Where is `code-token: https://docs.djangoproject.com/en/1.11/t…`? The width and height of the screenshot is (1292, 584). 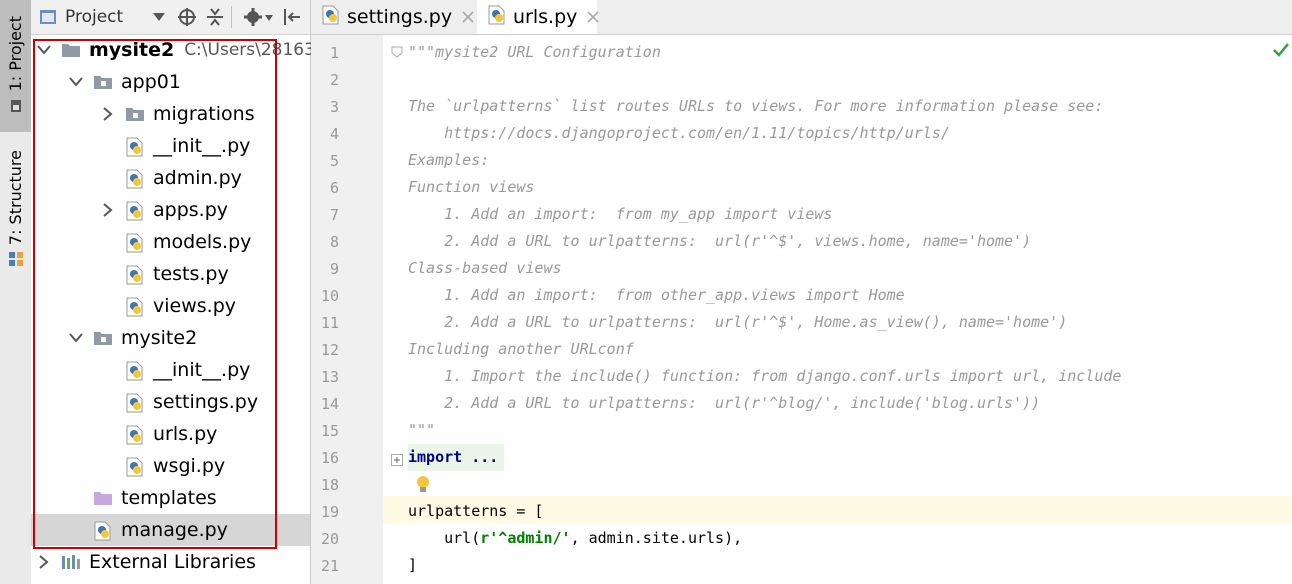 code-token: https://docs.djangoproject.com/en/1.11/t… is located at coordinates (679, 133).